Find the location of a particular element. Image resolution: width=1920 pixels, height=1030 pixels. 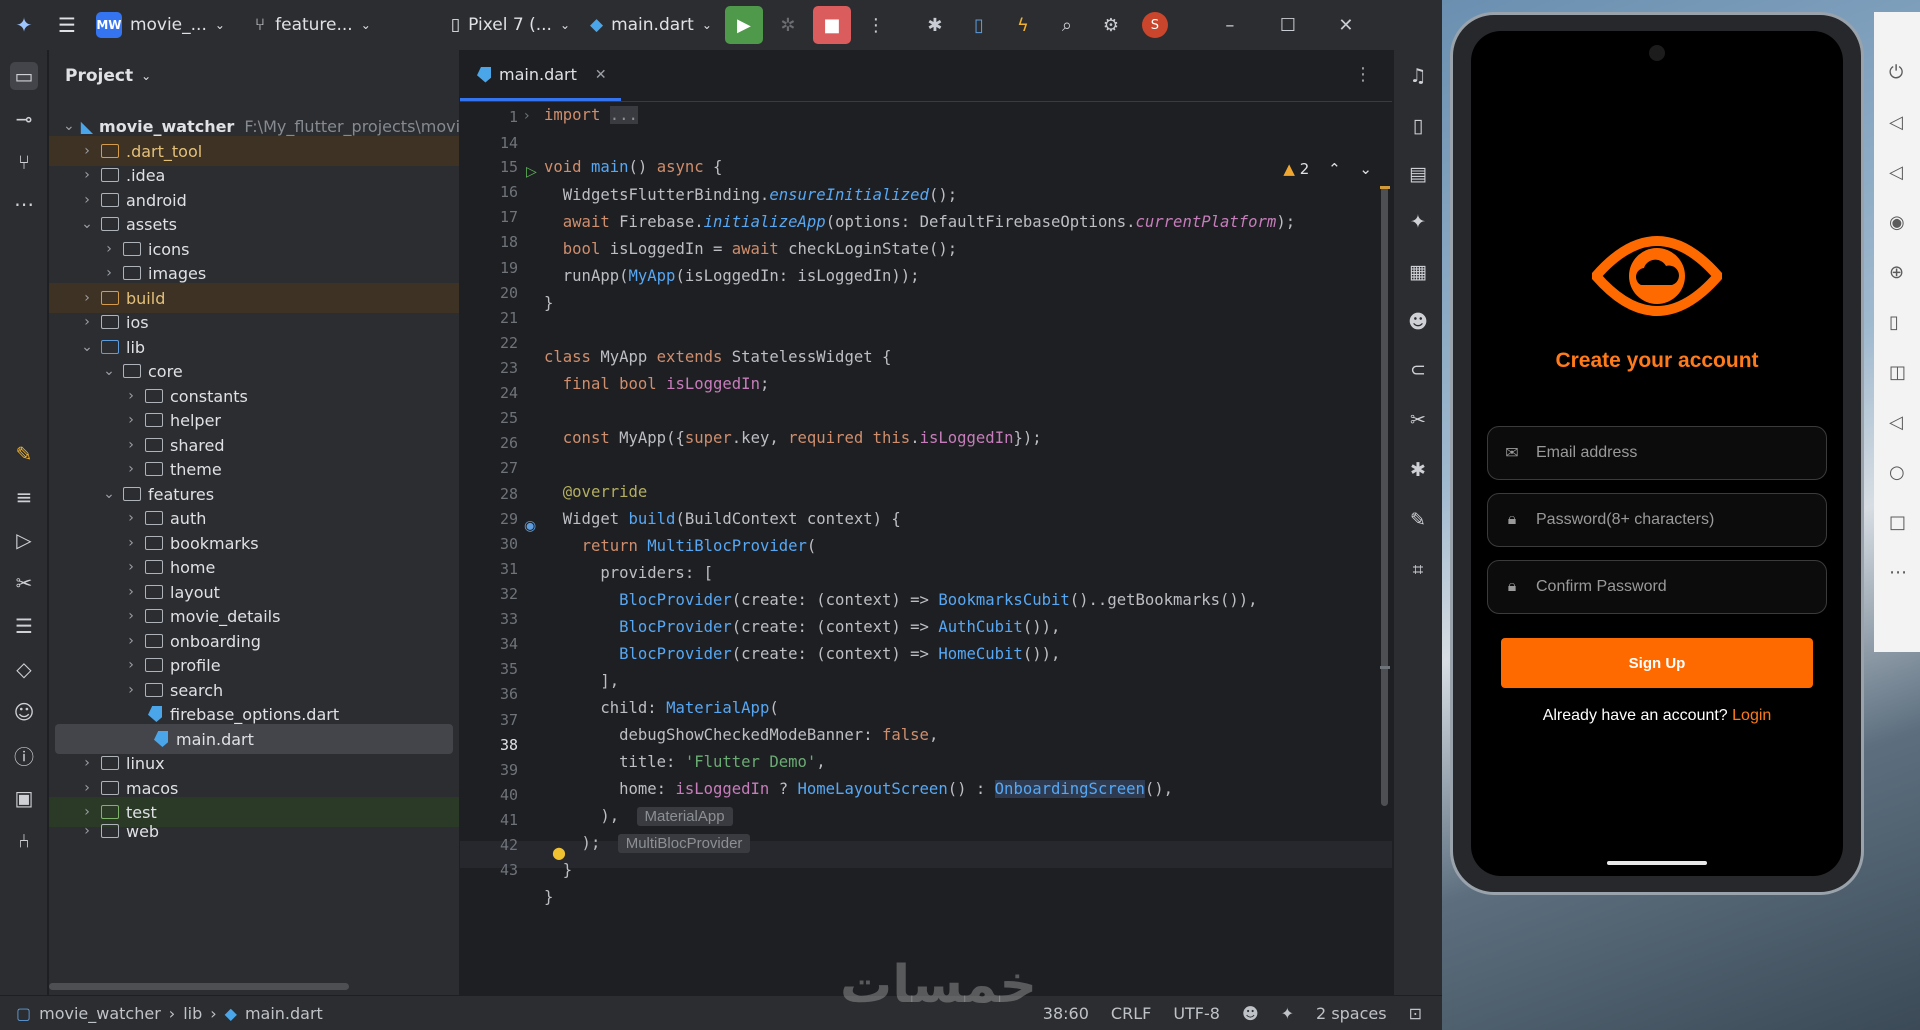

code-line: final bool isLoggedIn; is located at coordinates (657, 384).